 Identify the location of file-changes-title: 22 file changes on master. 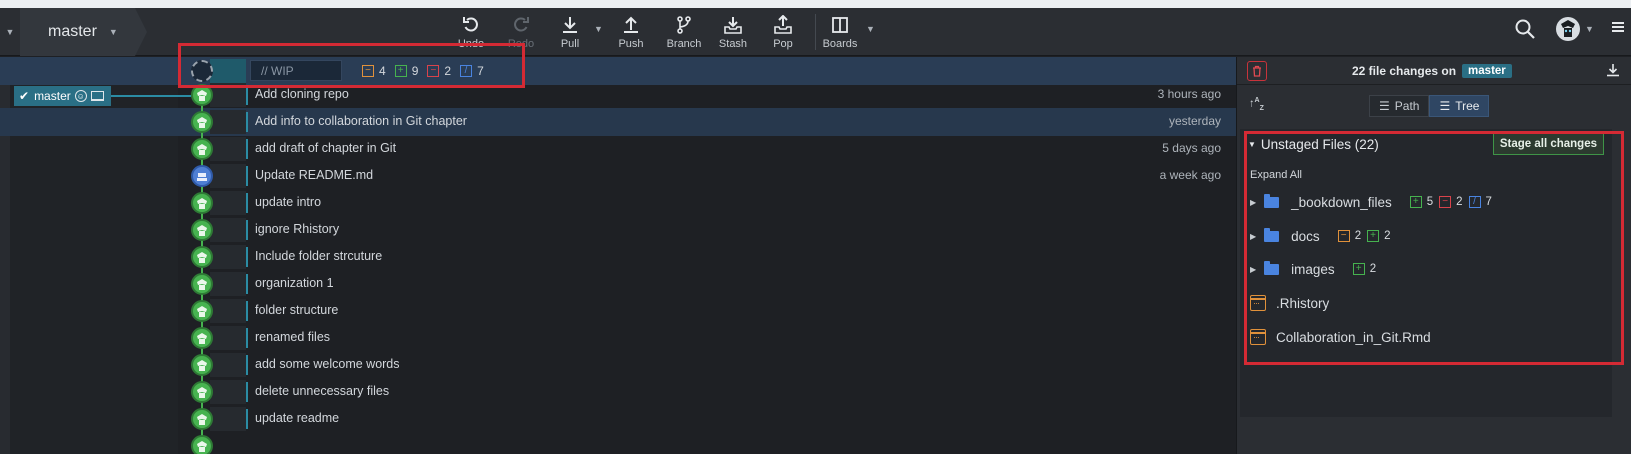
(1432, 71).